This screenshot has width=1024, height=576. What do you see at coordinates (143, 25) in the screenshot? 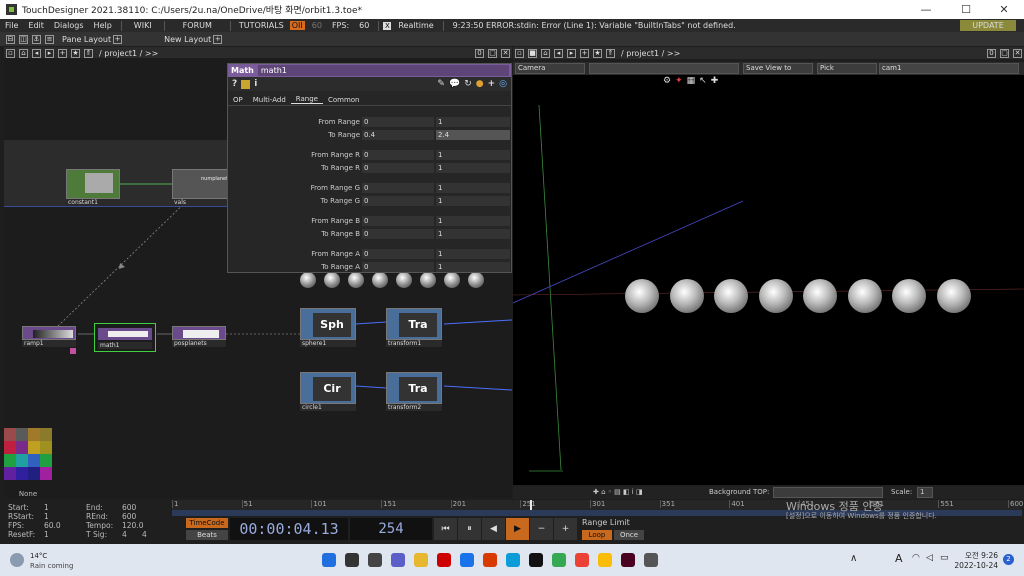
I see `wiki-link: WIKI` at bounding box center [143, 25].